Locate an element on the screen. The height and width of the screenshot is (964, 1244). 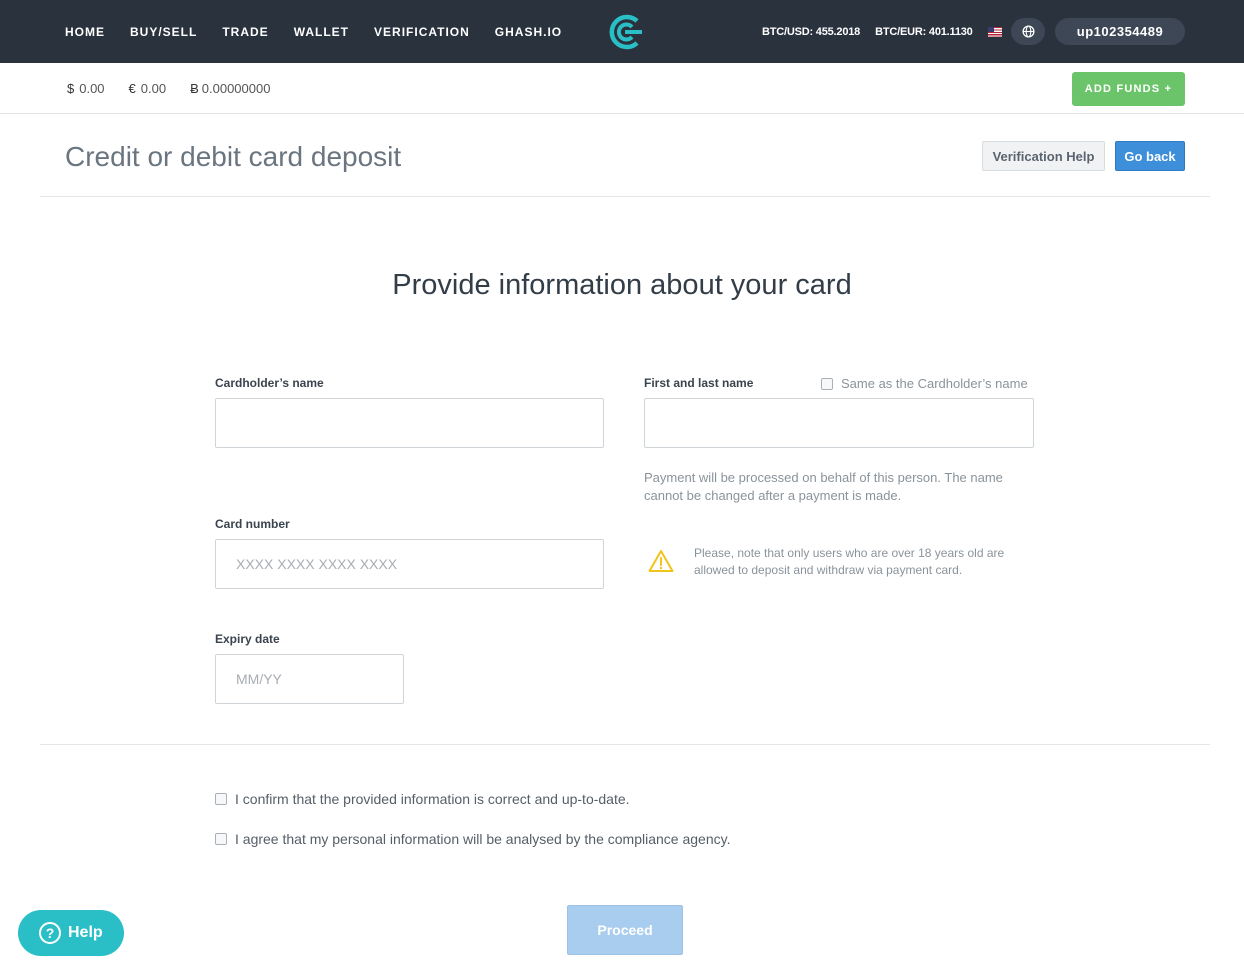
warning-triangle-icon is located at coordinates (661, 561).